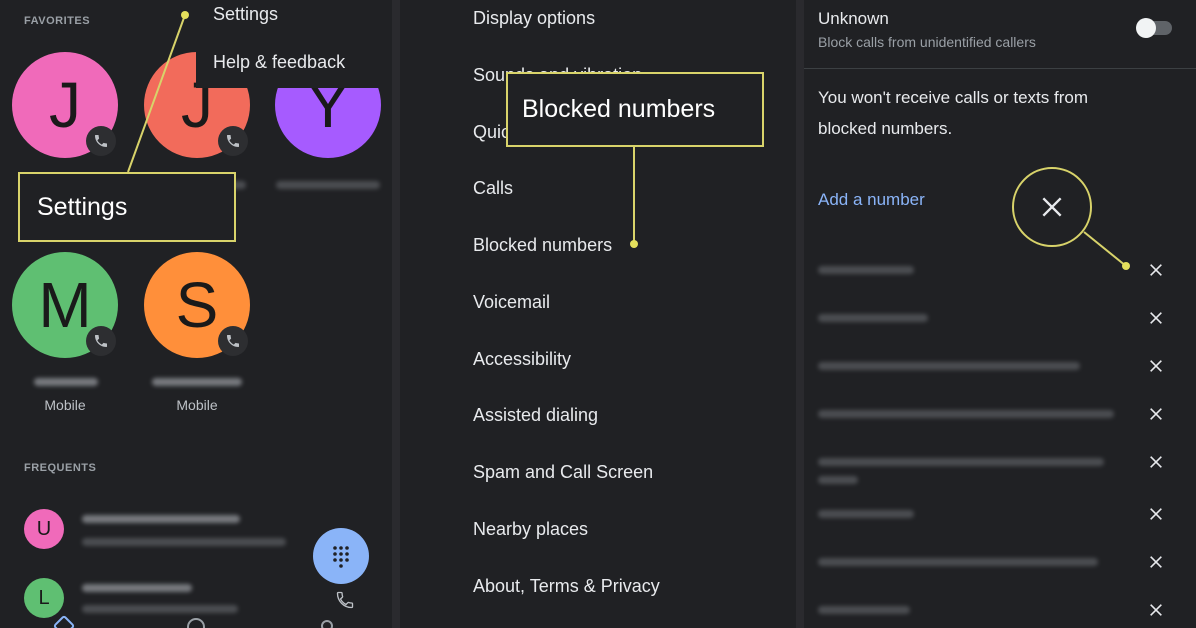  I want to click on frequent-contact-avatar: U, so click(44, 529).